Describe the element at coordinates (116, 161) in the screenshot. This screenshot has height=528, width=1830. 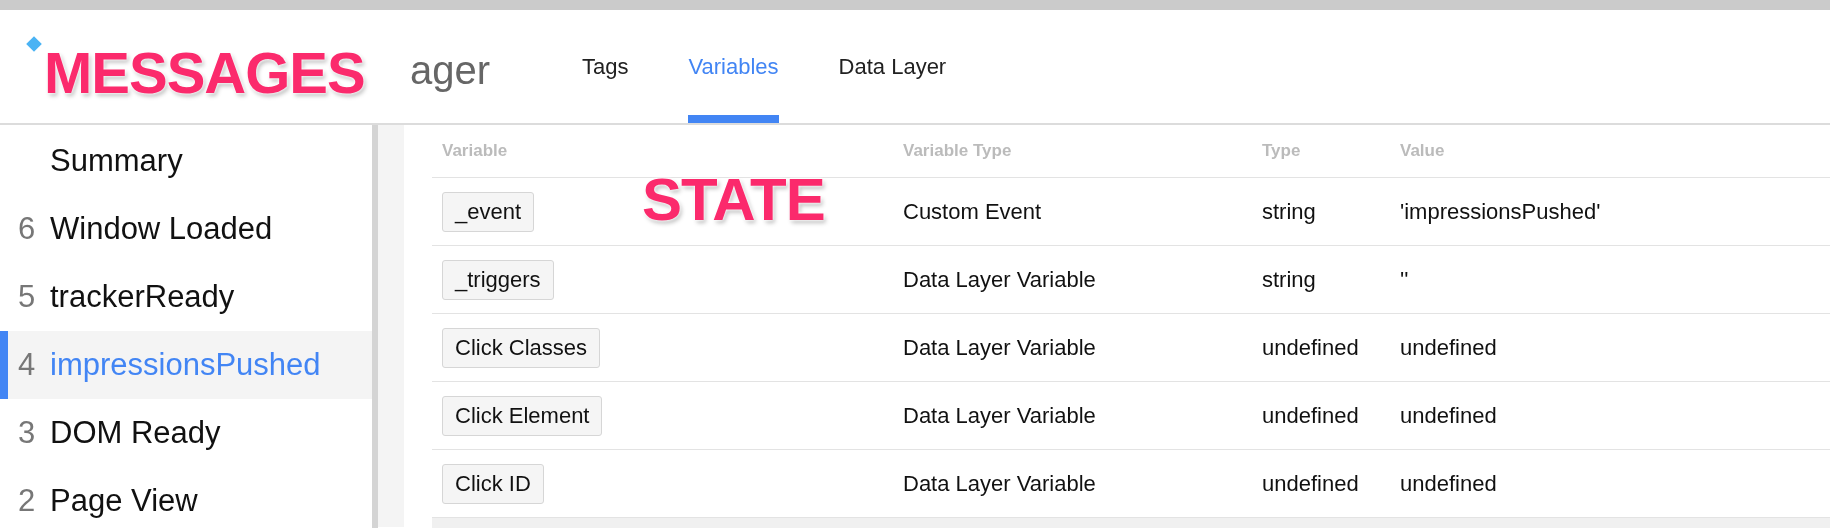
I see `message-label: Summary` at that location.